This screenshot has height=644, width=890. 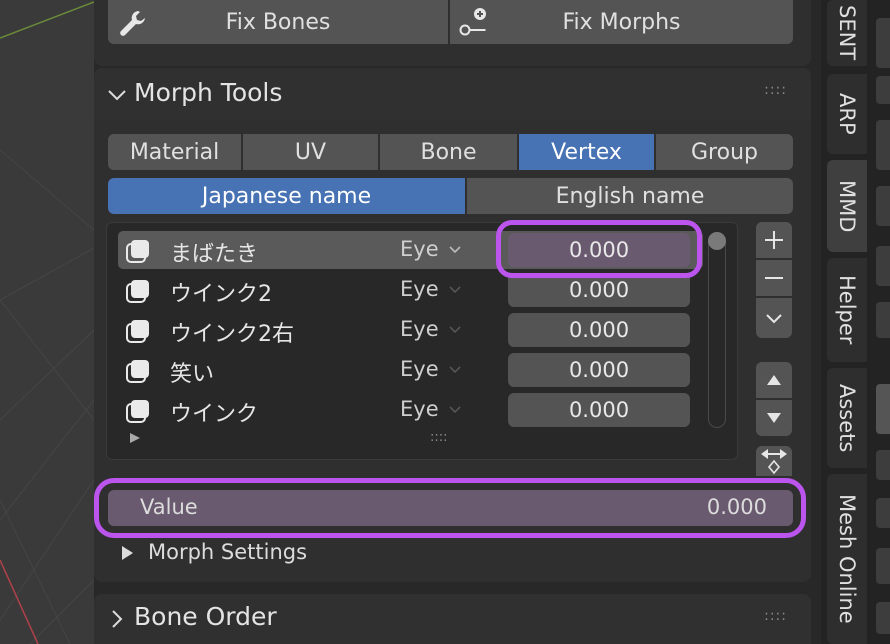 I want to click on morph-tools-title: Morph Tools, so click(x=208, y=92).